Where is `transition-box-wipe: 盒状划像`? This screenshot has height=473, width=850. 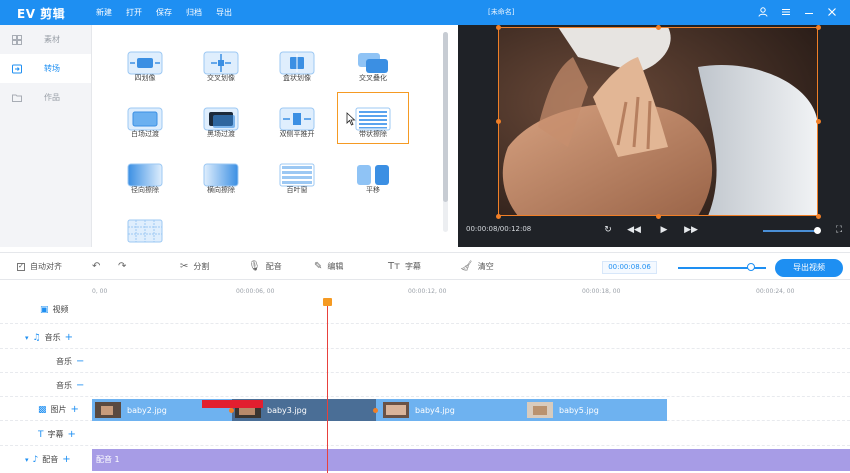 transition-box-wipe: 盒状划像 is located at coordinates (297, 62).